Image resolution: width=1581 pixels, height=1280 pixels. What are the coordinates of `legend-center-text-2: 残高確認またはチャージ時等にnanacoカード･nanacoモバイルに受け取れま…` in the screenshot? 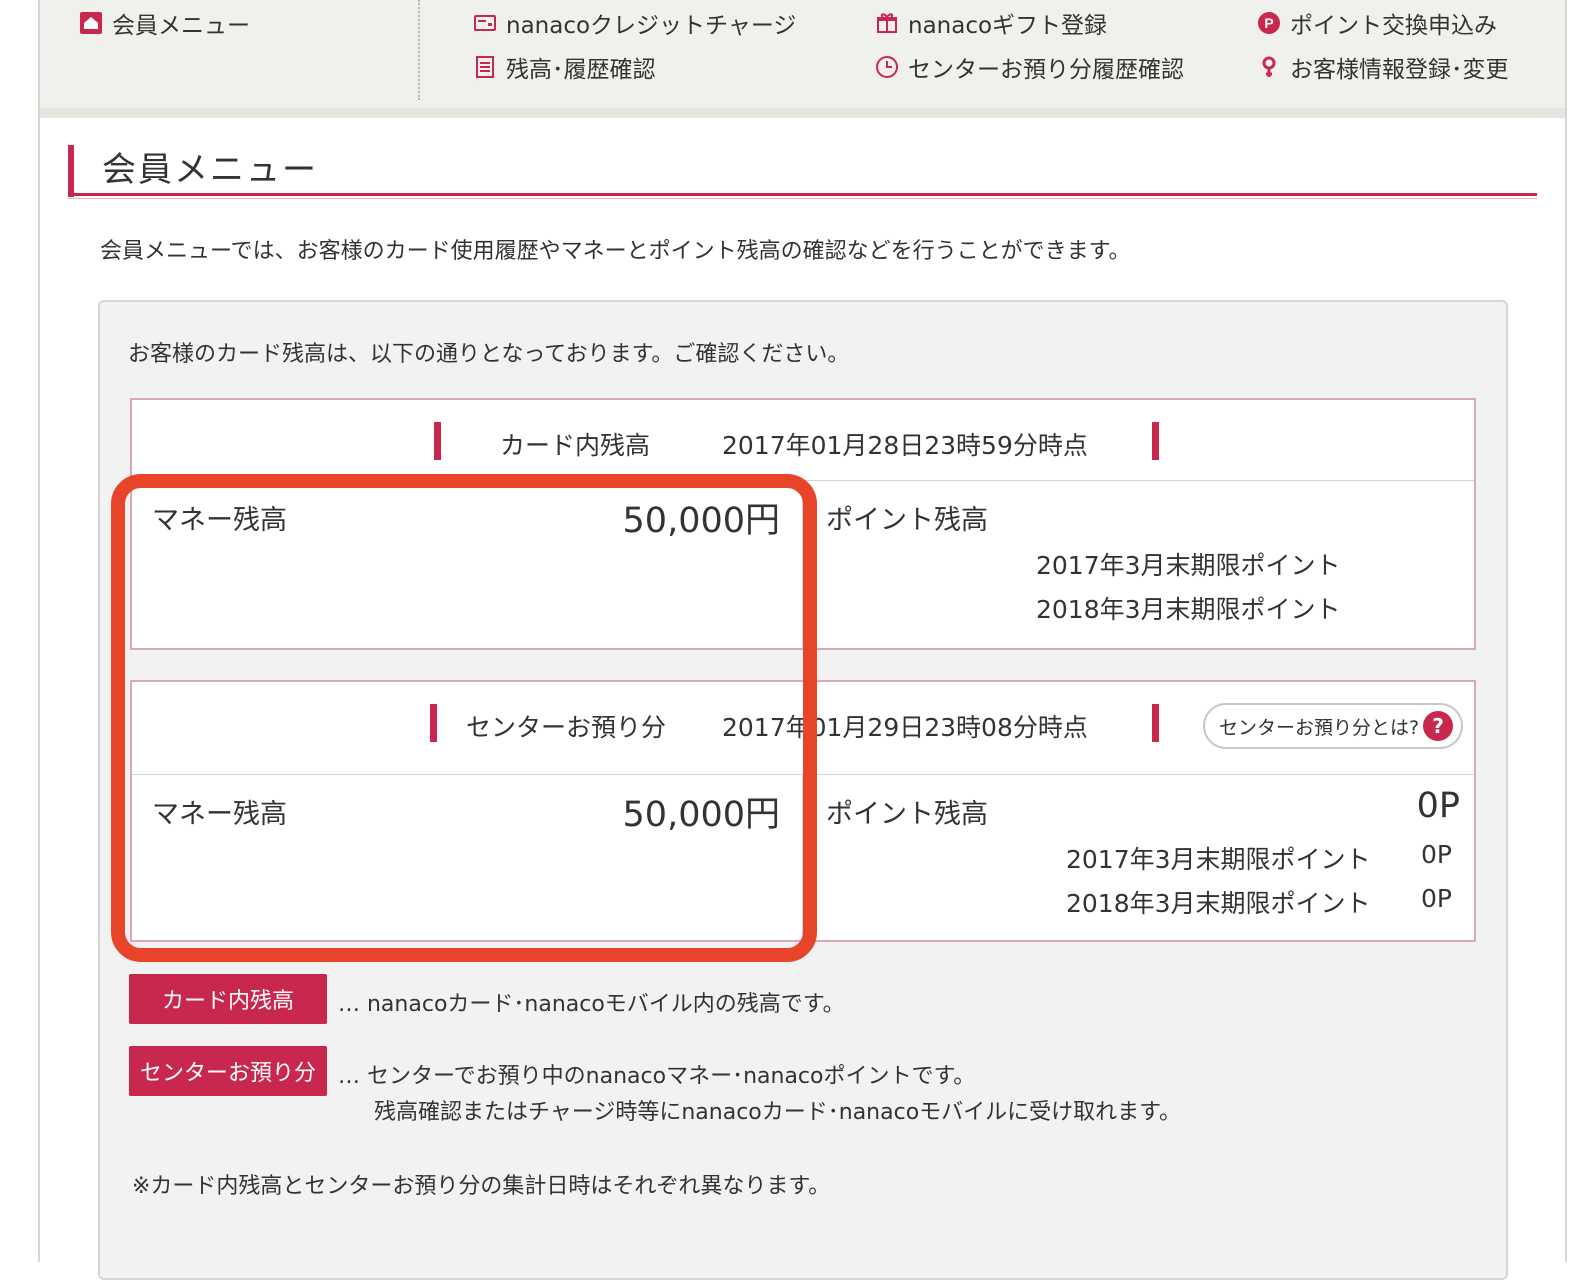 It's located at (777, 1112).